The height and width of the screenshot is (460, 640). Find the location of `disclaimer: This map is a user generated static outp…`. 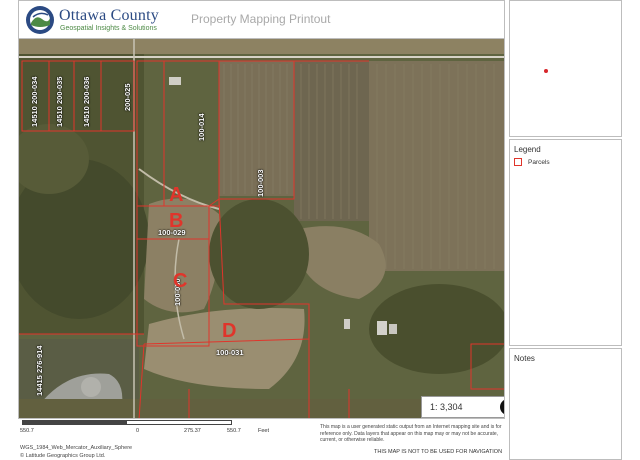

disclaimer: This map is a user generated static outp… is located at coordinates (411, 433).